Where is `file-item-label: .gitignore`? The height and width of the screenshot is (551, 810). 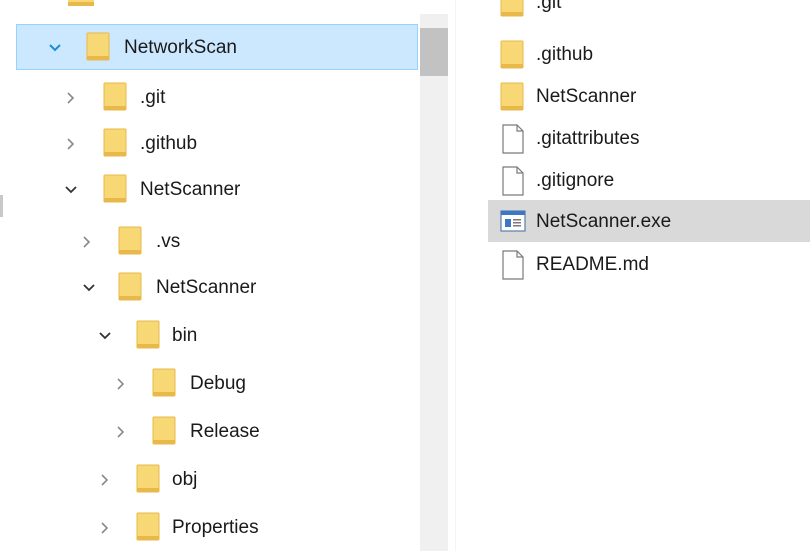 file-item-label: .gitignore is located at coordinates (575, 180).